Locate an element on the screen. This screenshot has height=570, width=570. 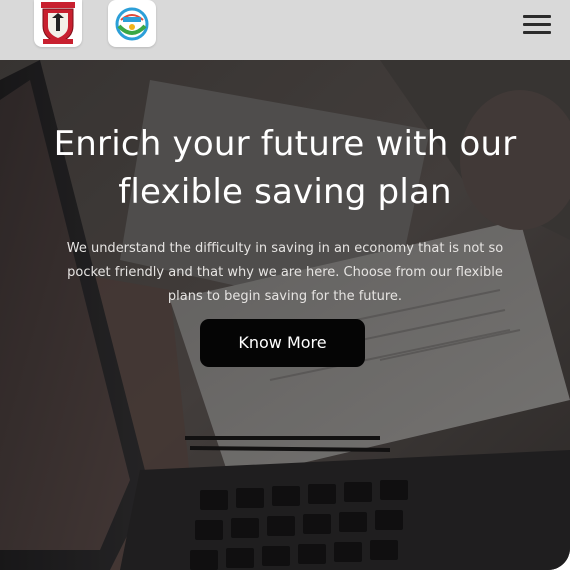
circular-emblem-logo-graphic is located at coordinates (132, 24).